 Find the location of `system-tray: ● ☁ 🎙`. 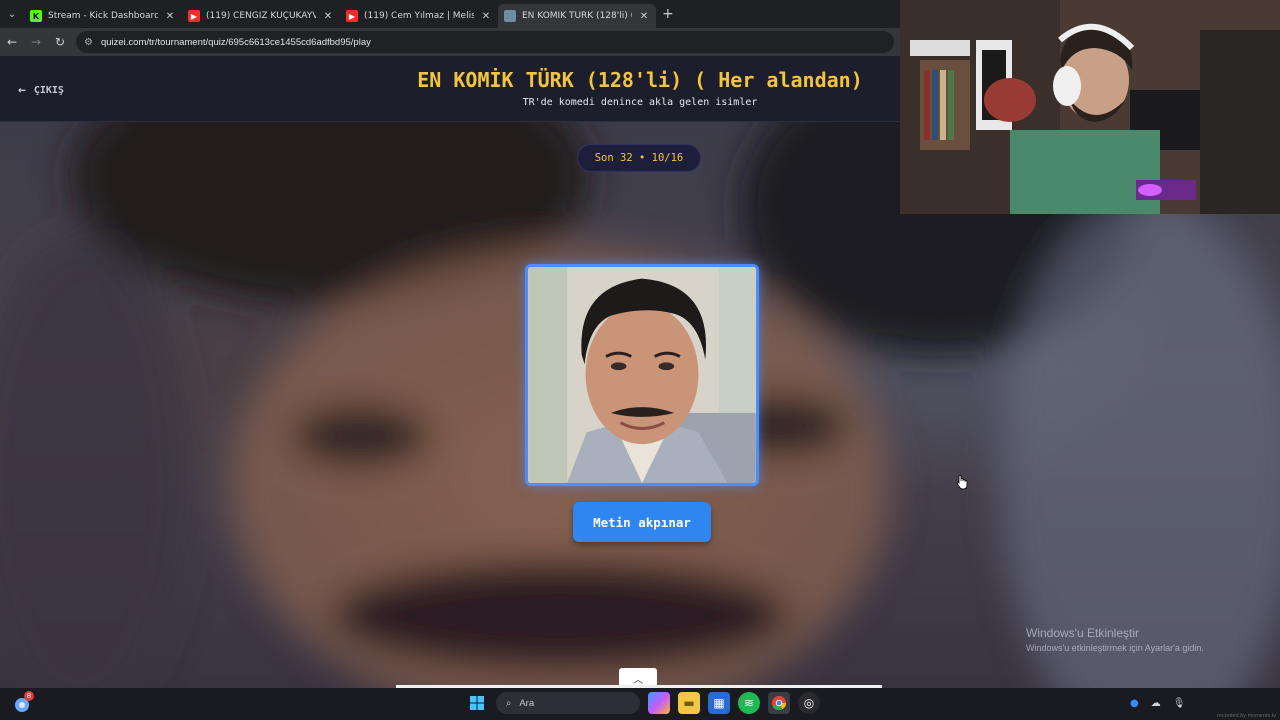

system-tray: ● ☁ 🎙 is located at coordinates (1157, 703).